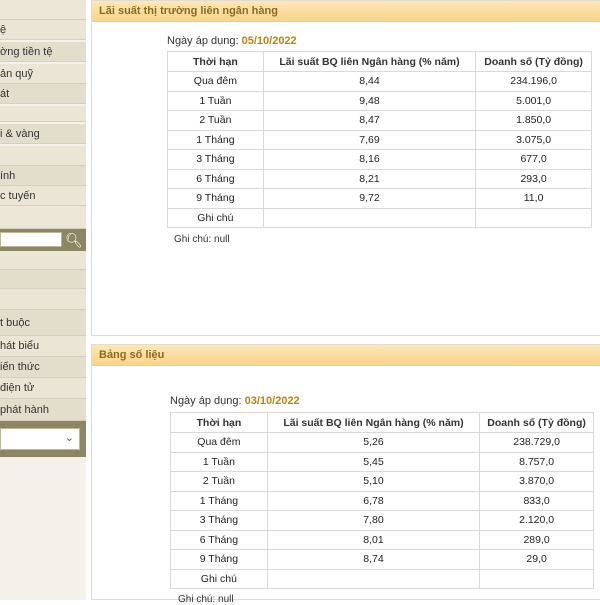 The width and height of the screenshot is (600, 605). I want to click on sidebar-item: phát hành, so click(43, 410).